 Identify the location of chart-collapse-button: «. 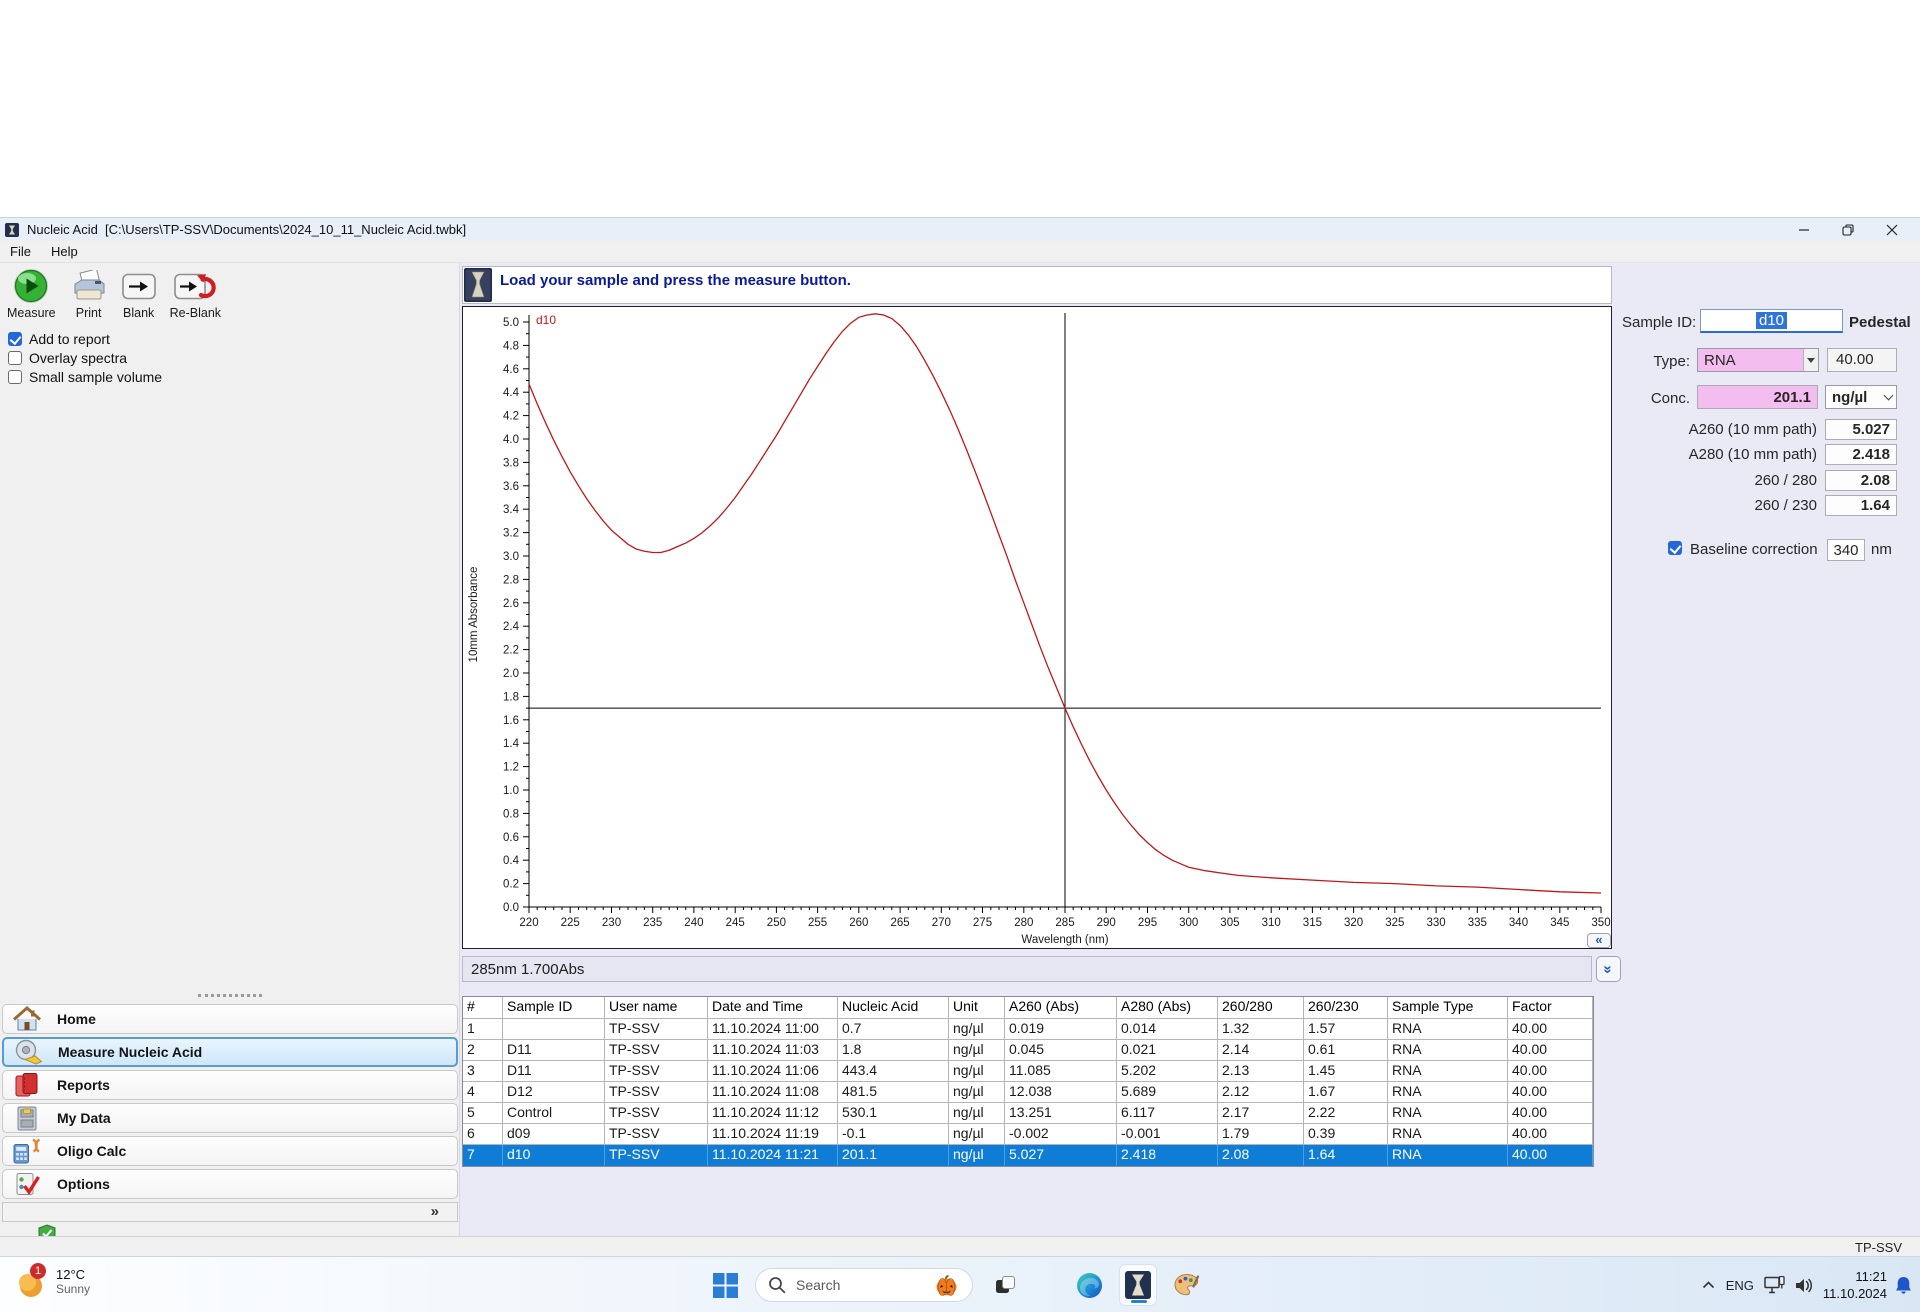
(1599, 940).